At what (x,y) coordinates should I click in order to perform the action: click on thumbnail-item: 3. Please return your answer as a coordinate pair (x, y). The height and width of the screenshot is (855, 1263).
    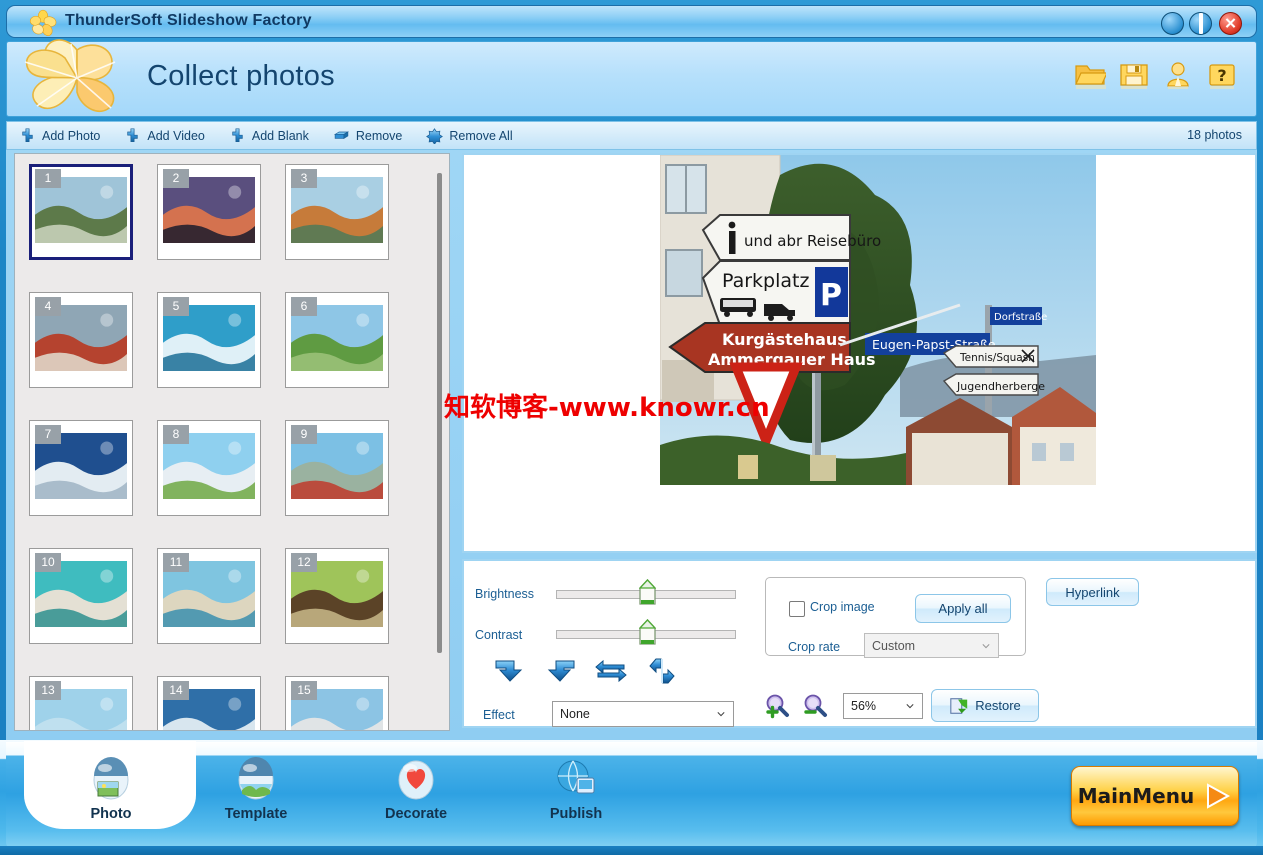
    Looking at the image, I should click on (337, 212).